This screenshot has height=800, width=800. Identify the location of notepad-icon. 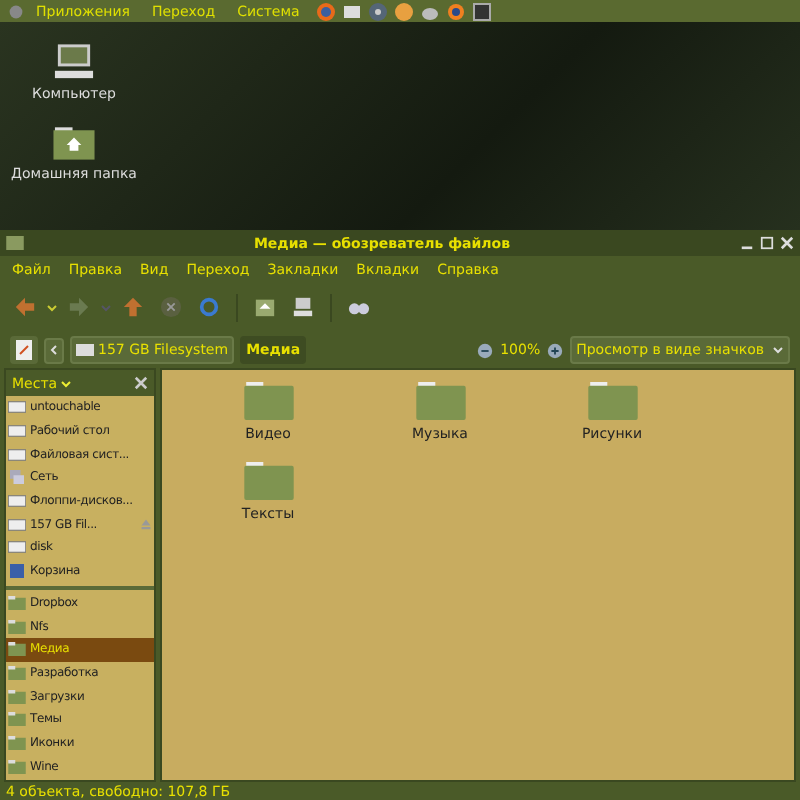
(24, 350).